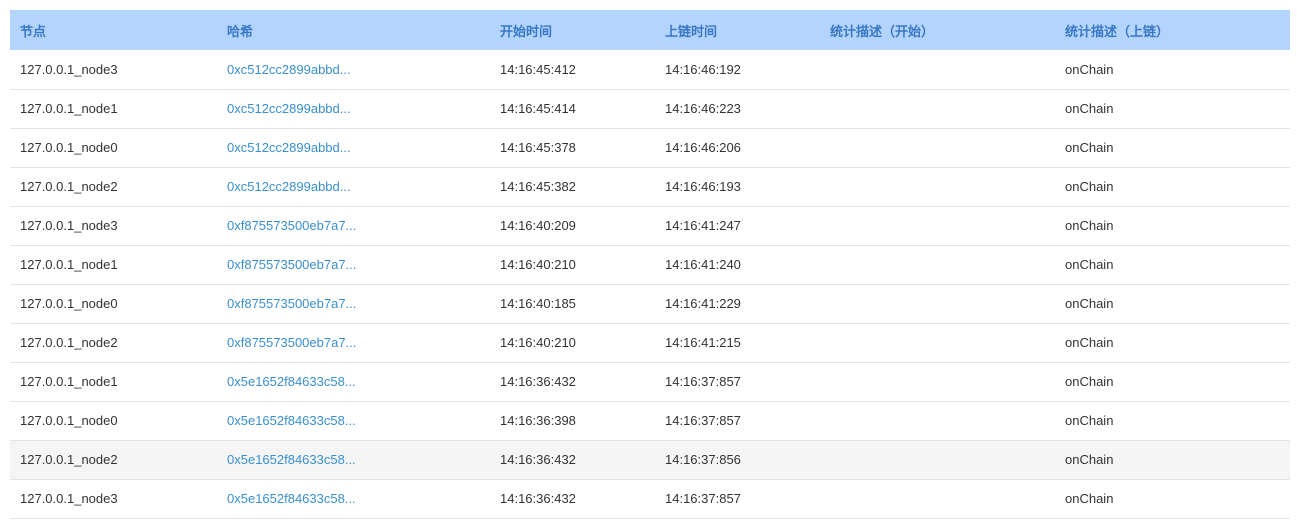 The width and height of the screenshot is (1297, 531). What do you see at coordinates (33, 31) in the screenshot?
I see `column-header-node: 节点` at bounding box center [33, 31].